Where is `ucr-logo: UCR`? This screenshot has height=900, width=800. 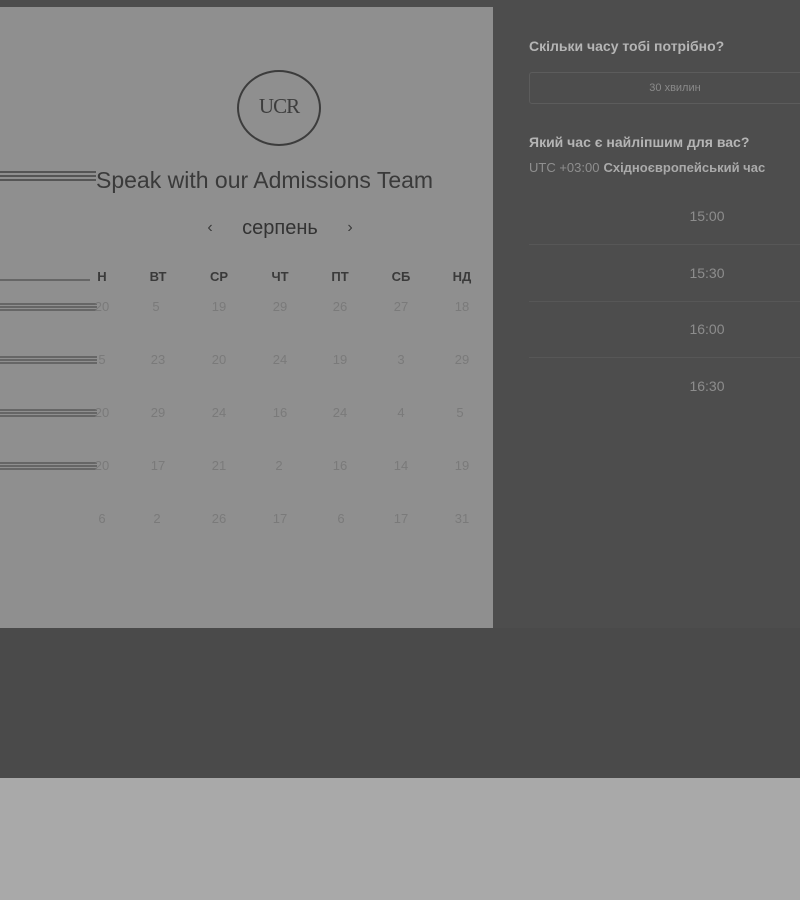
ucr-logo: UCR is located at coordinates (279, 108).